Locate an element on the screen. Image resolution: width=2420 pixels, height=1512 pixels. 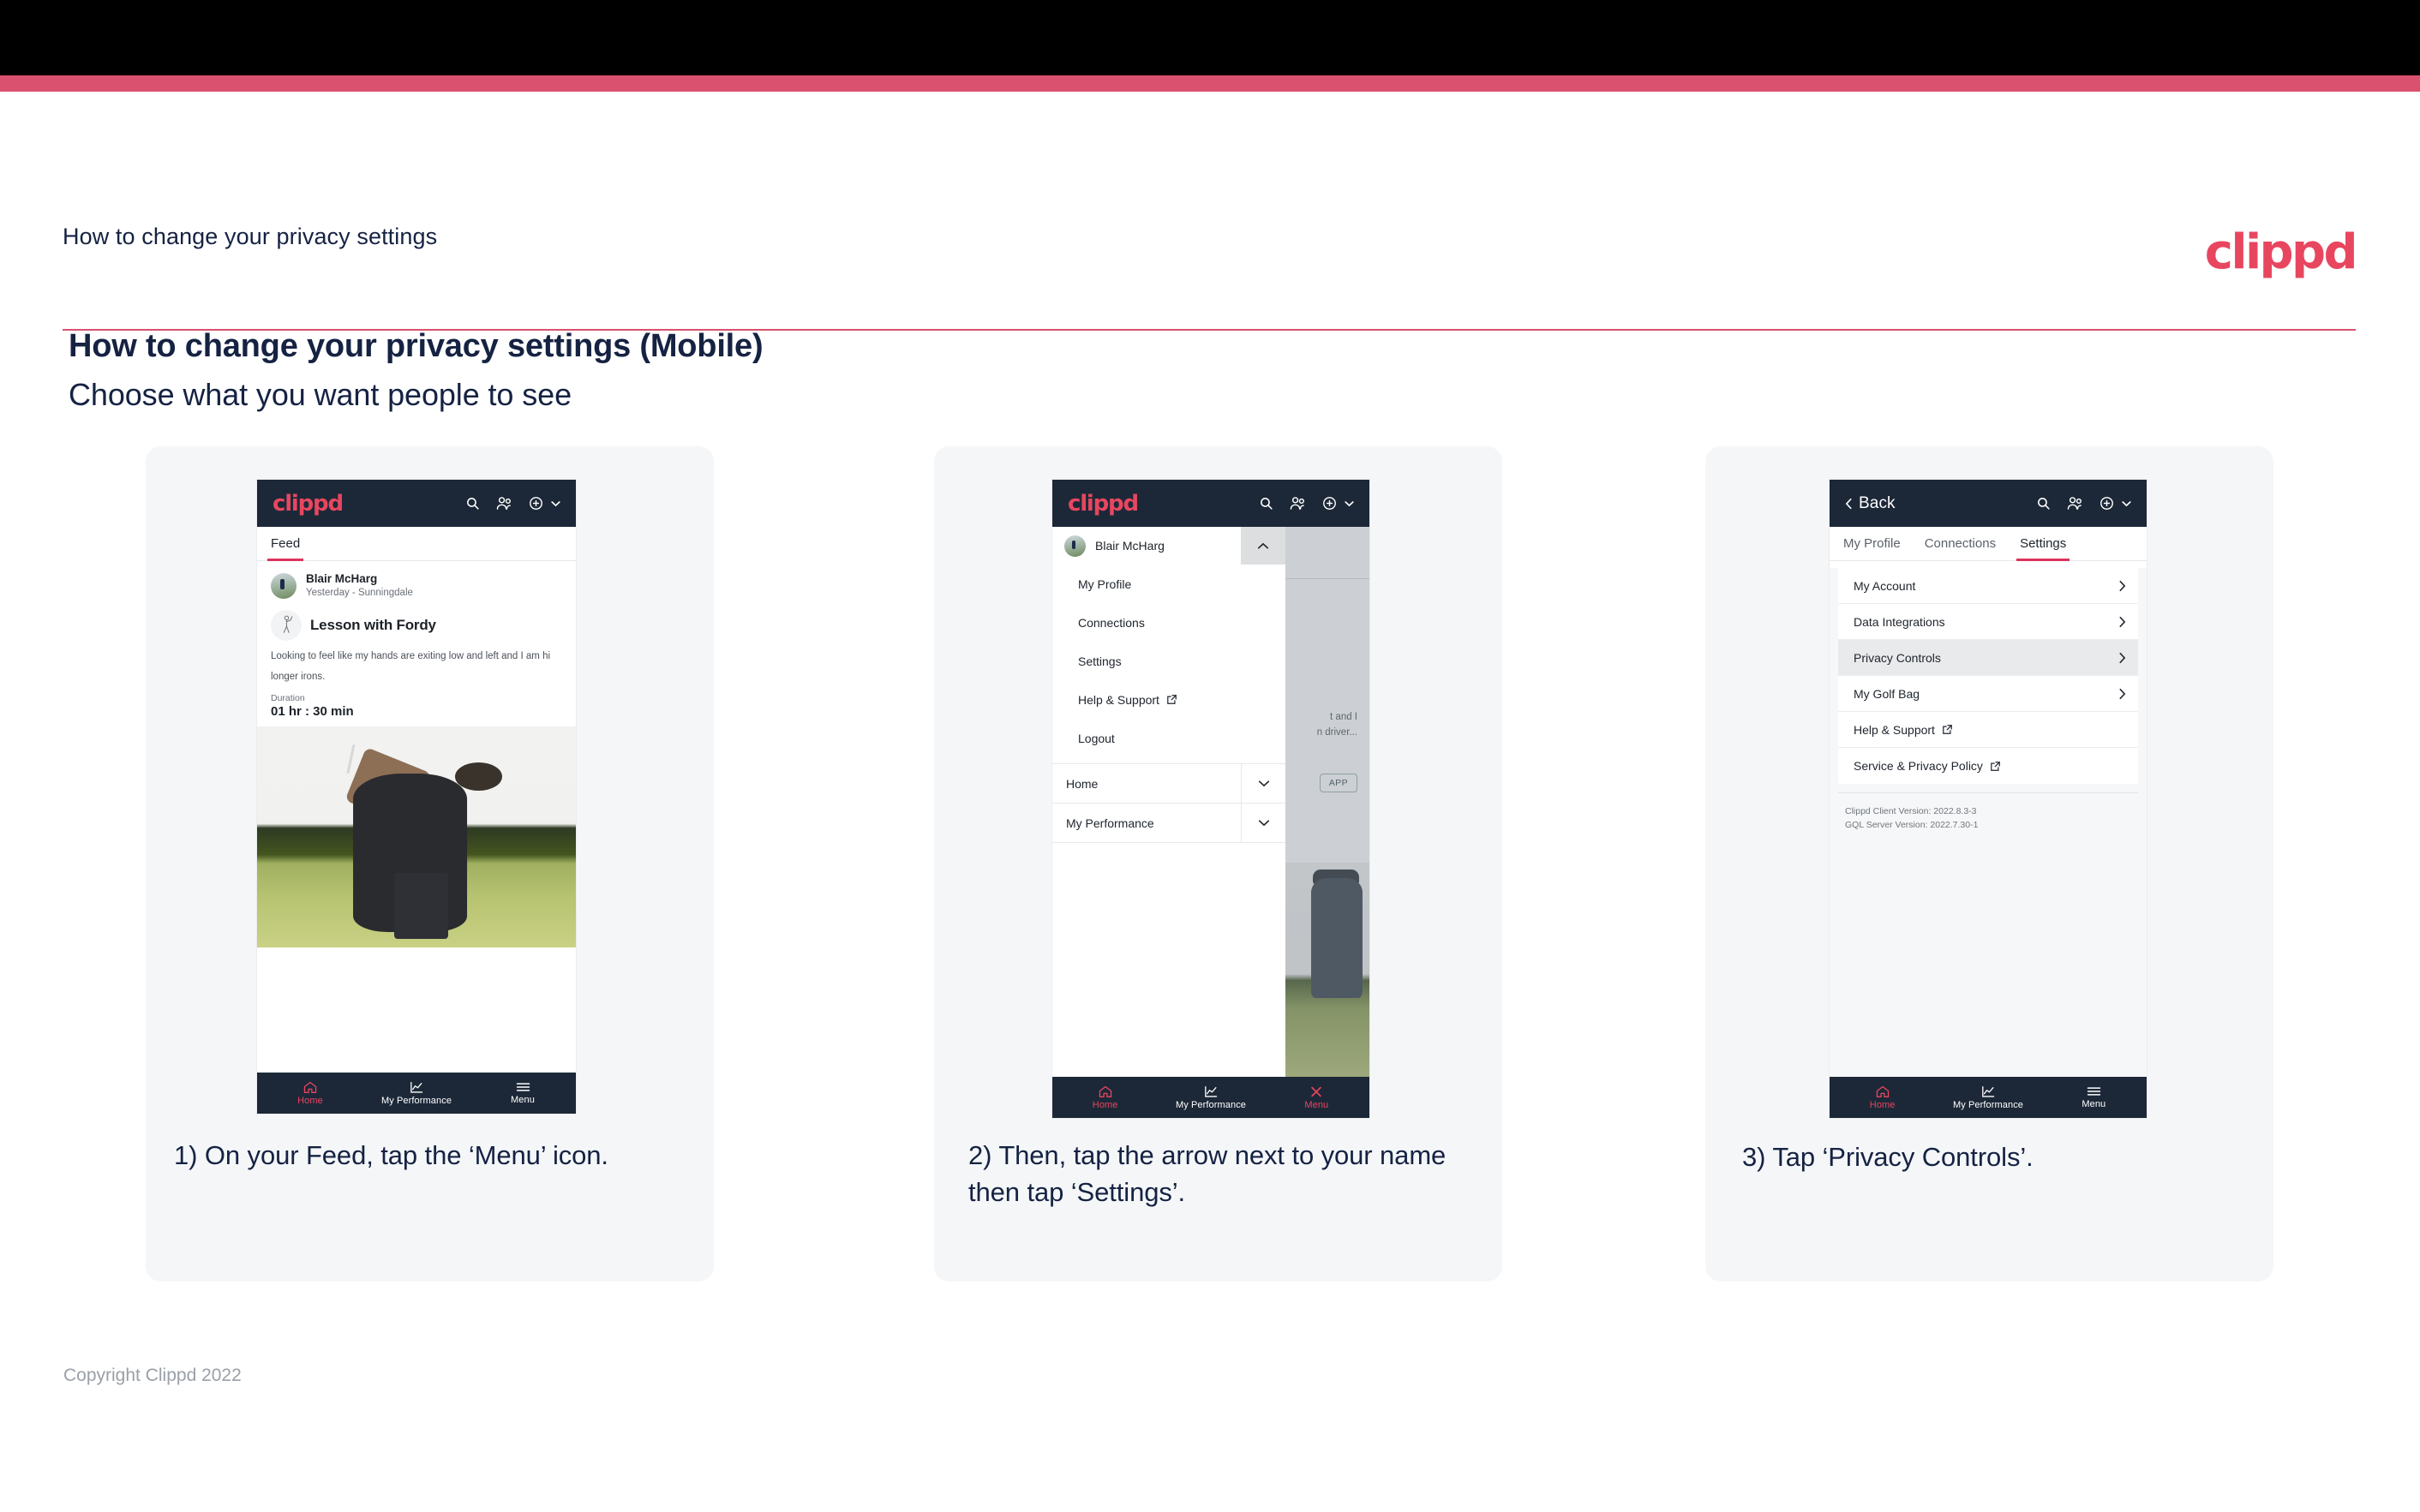
menu-expandable-label: My Performance is located at coordinates (1110, 823).